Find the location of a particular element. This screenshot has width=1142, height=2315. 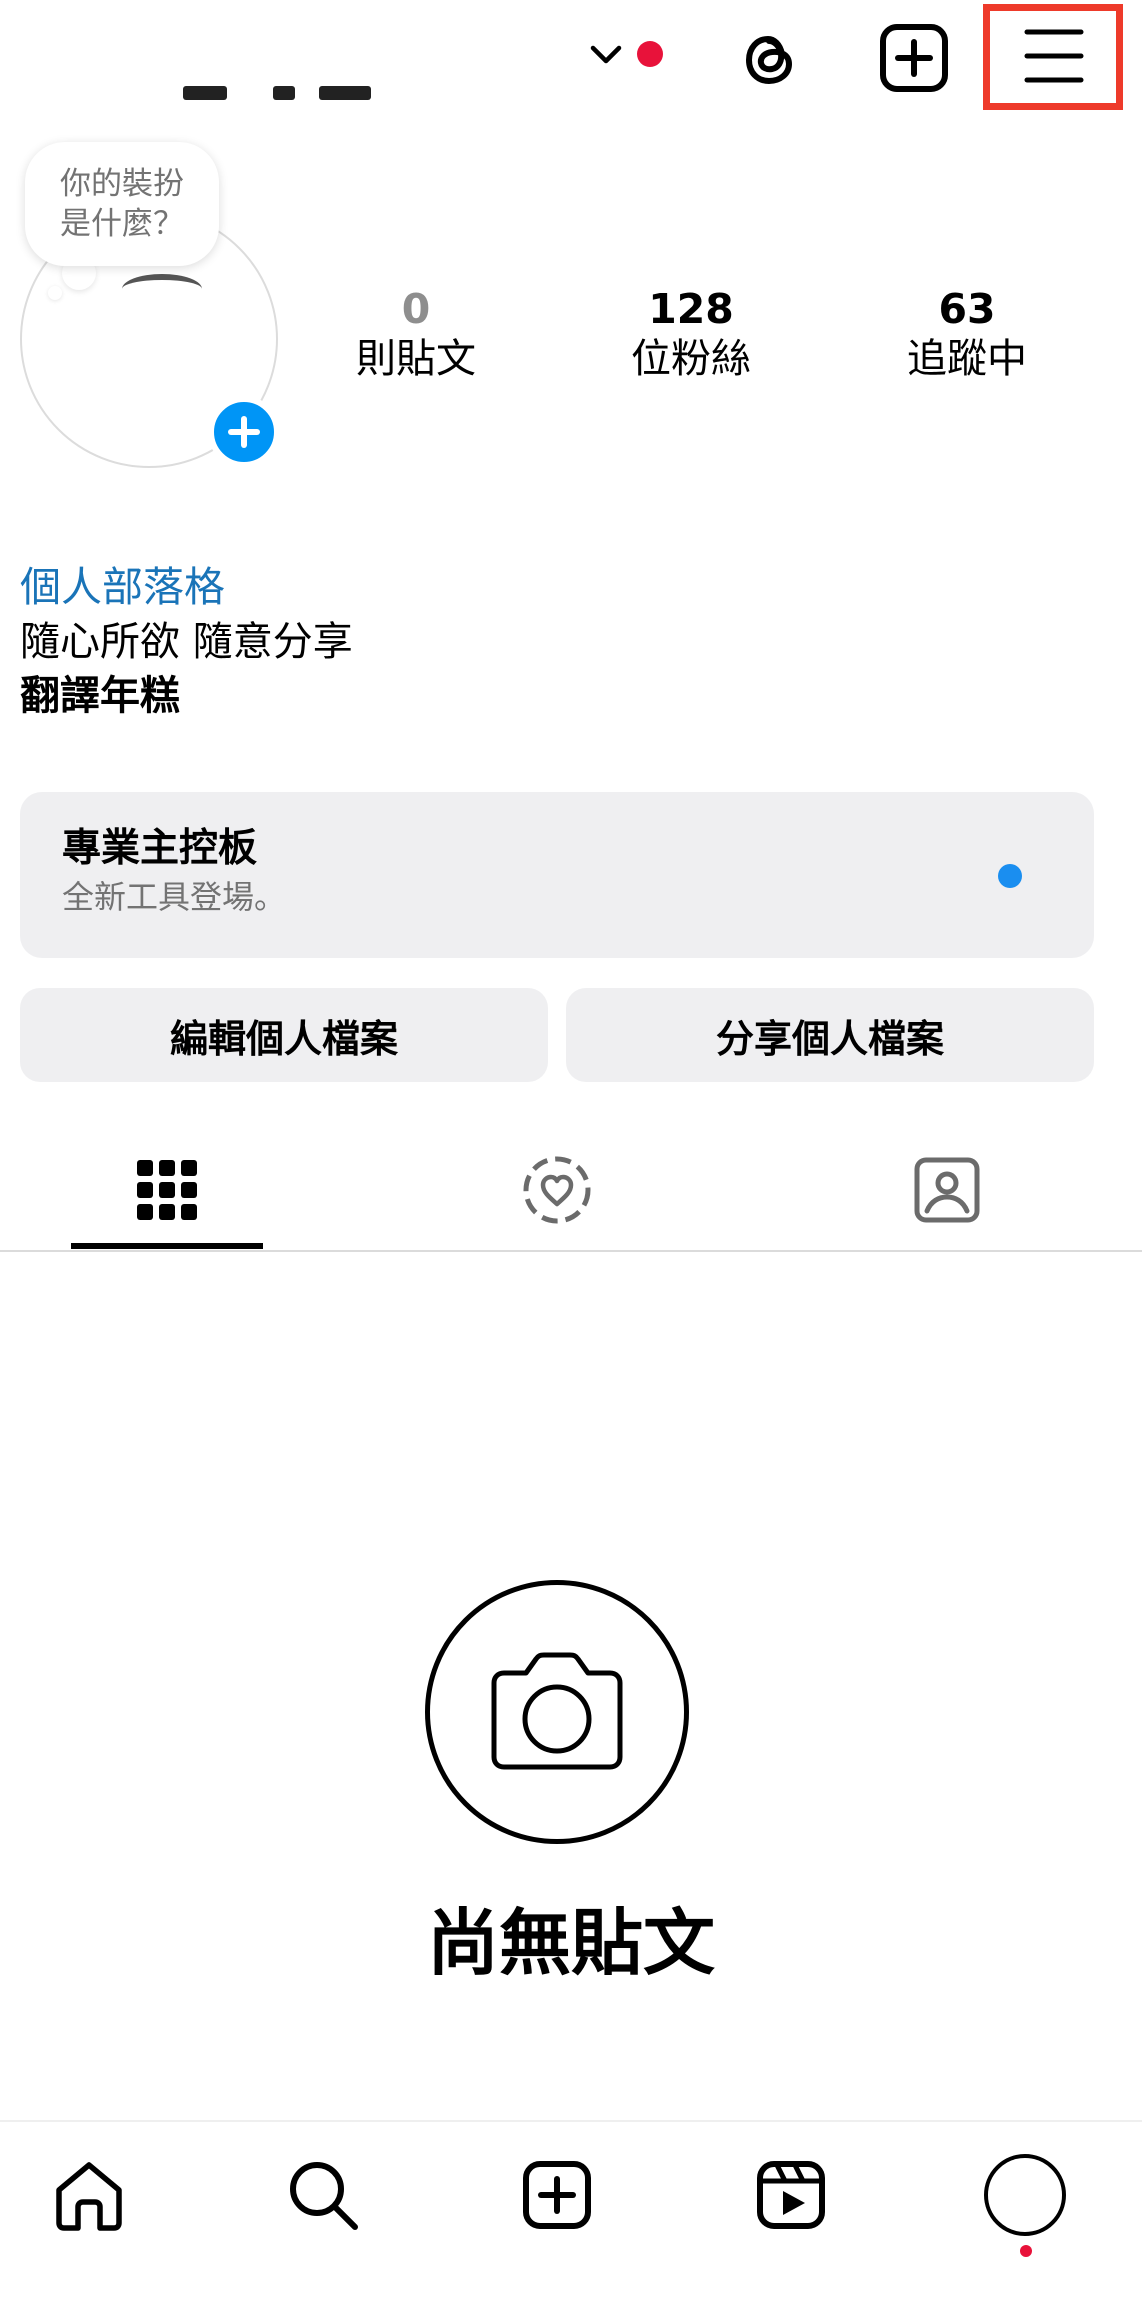

following-label: 追蹤中 is located at coordinates (967, 359).